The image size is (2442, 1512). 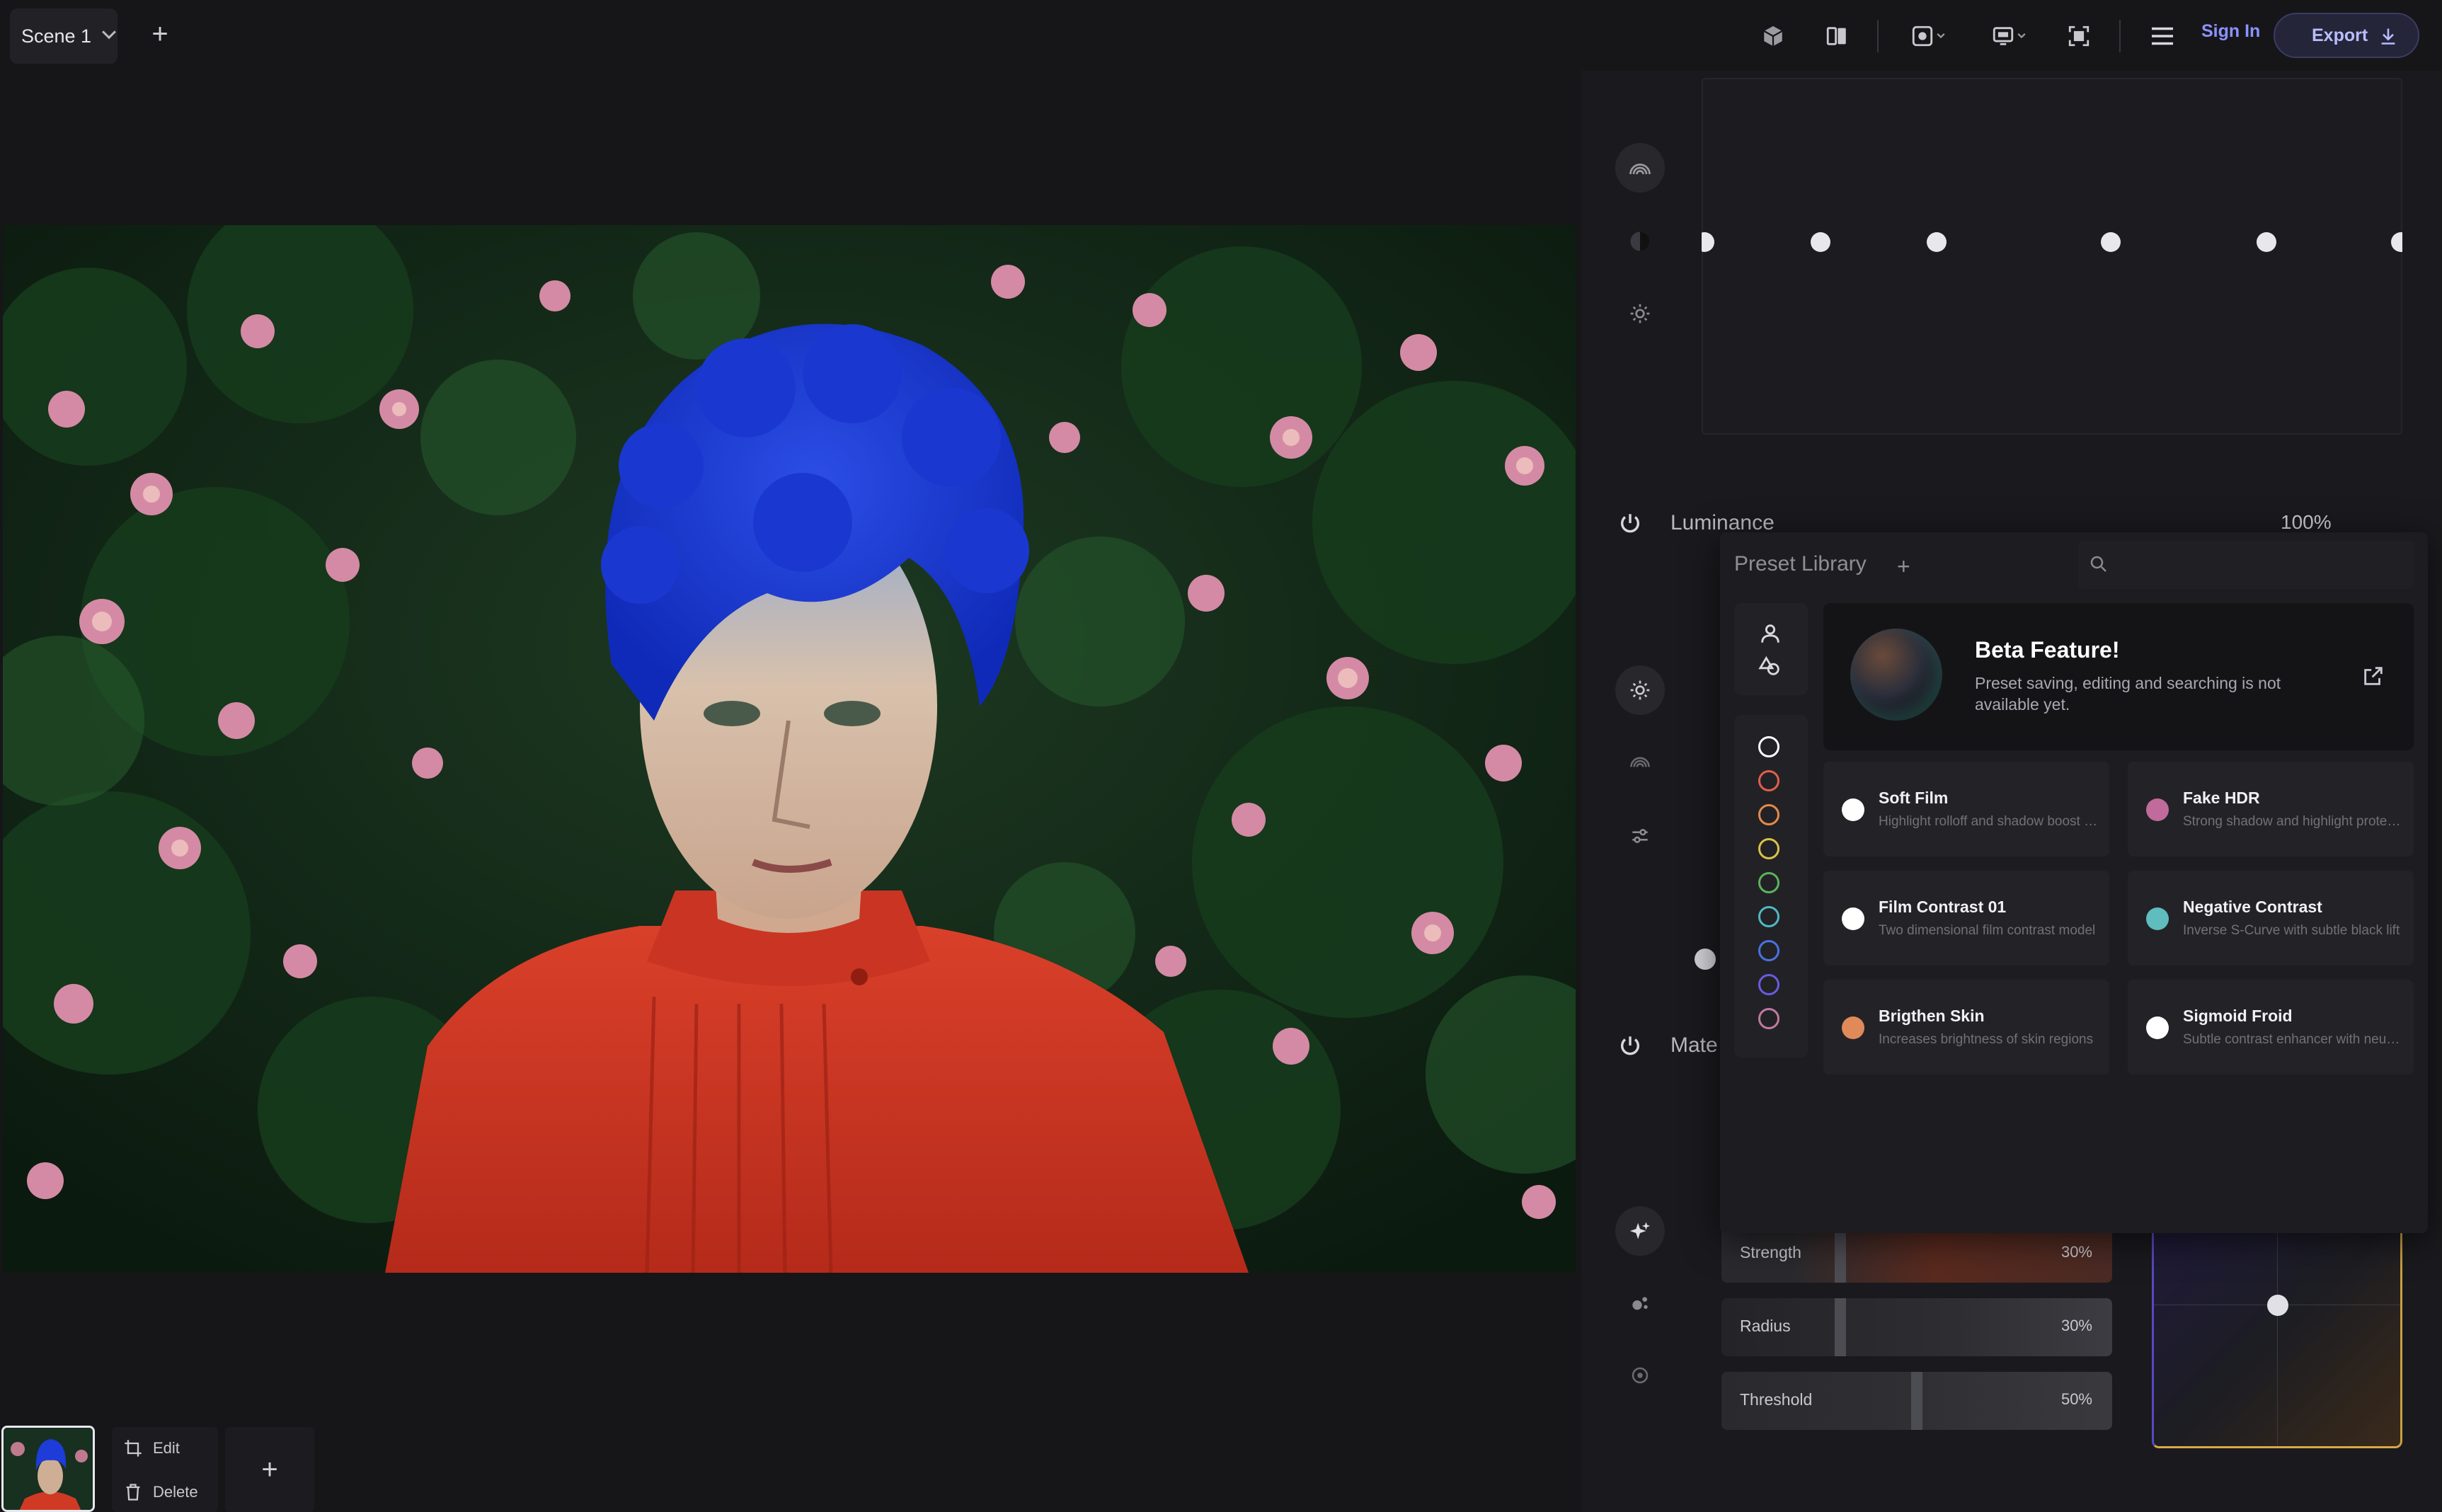 I want to click on preset-category-column, so click(x=1771, y=649).